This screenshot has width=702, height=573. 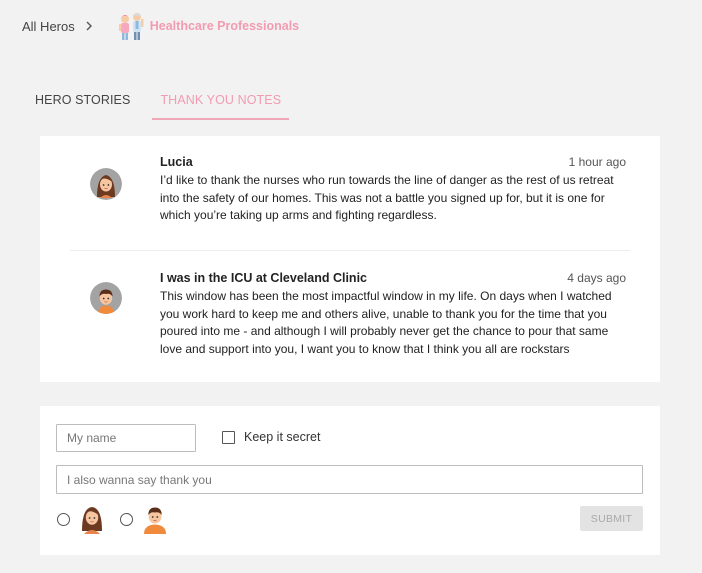 I want to click on breadcrumb-current: Healthcare Professionals, so click(x=224, y=26).